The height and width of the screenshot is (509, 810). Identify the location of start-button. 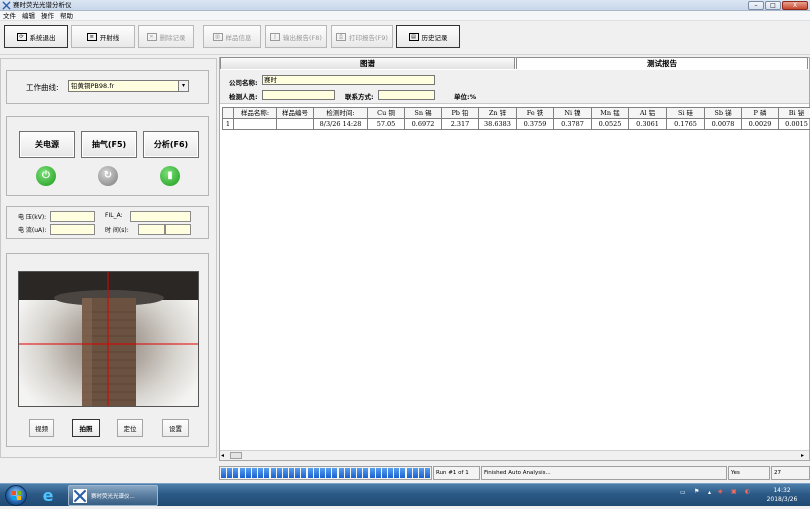
(16, 495).